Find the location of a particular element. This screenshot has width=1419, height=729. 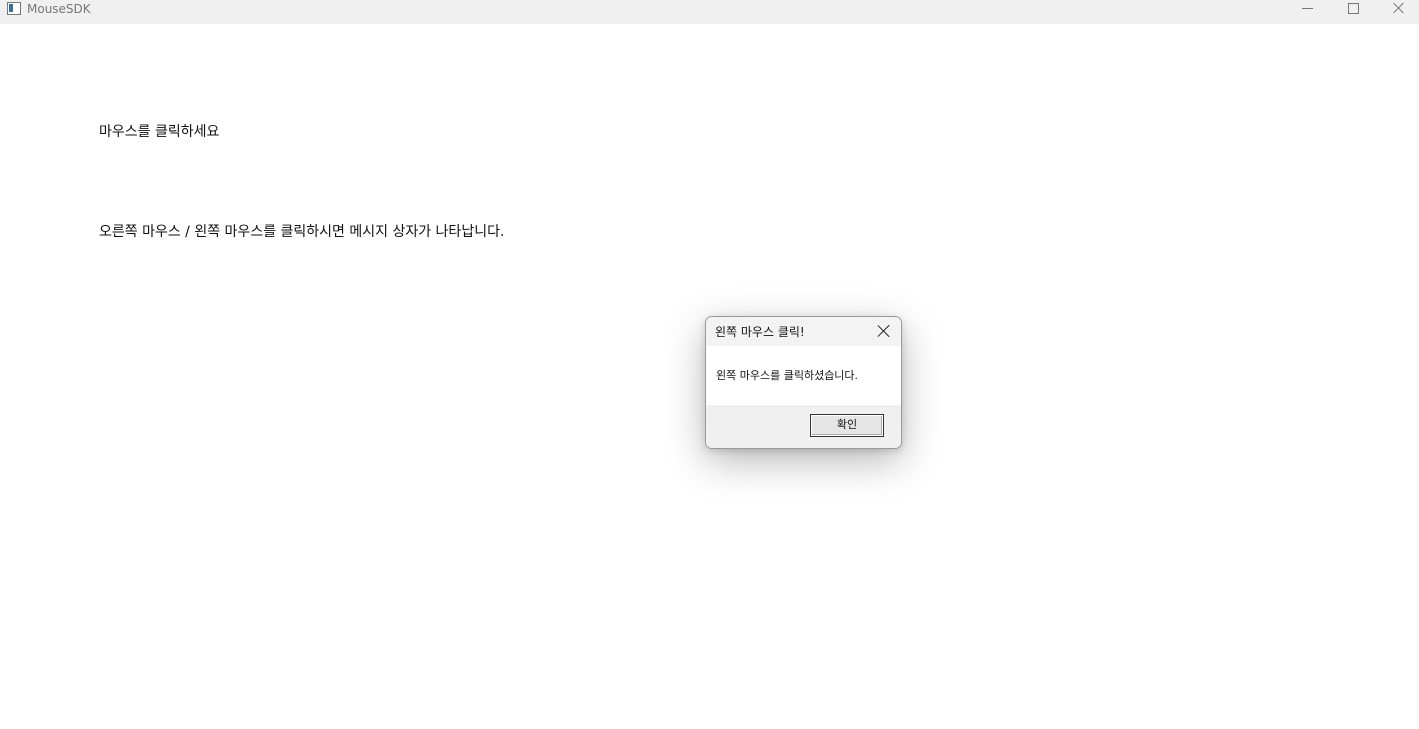

dialog-footer: 확인 is located at coordinates (803, 426).